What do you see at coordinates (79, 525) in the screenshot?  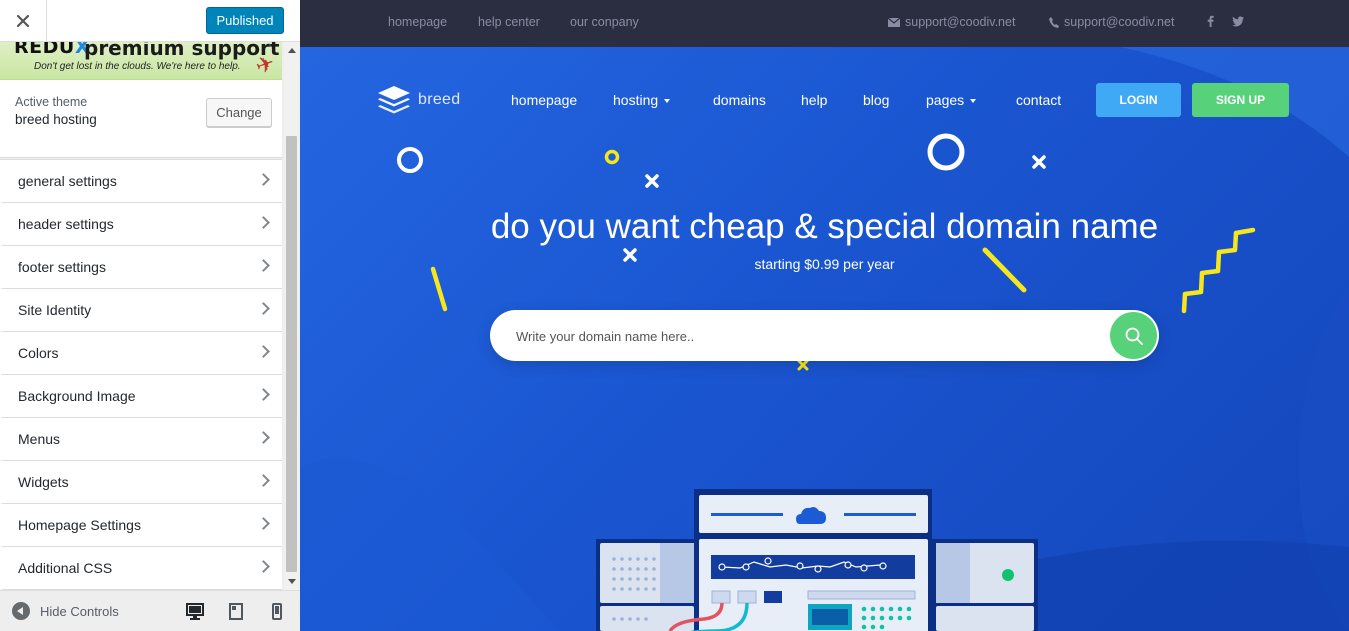 I see `section-label: Homepage Settings` at bounding box center [79, 525].